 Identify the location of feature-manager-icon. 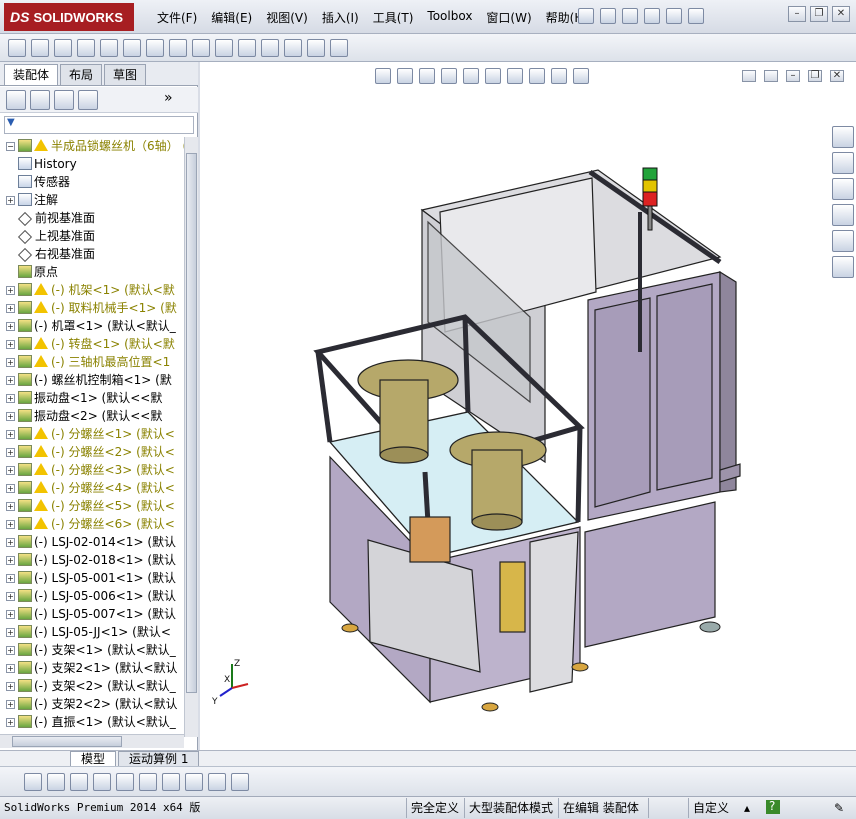
(16, 100).